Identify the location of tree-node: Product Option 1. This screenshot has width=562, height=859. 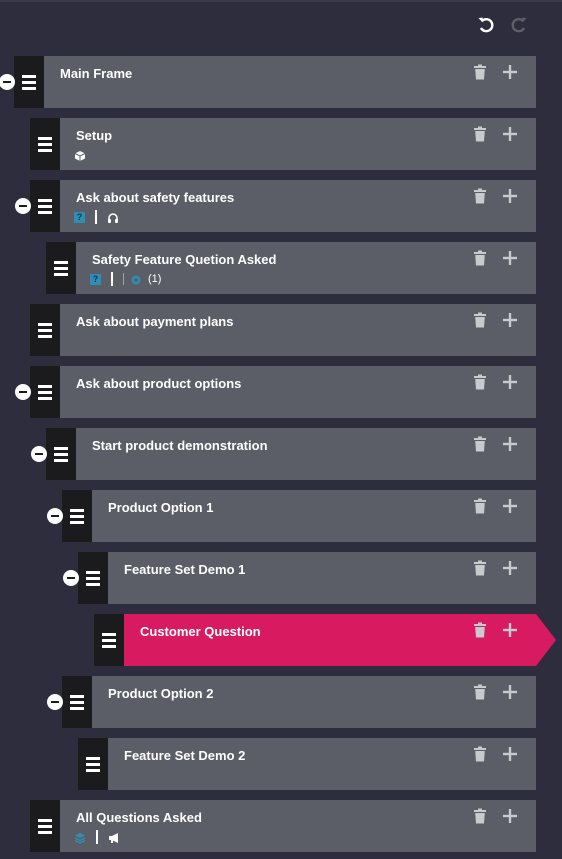
(291, 516).